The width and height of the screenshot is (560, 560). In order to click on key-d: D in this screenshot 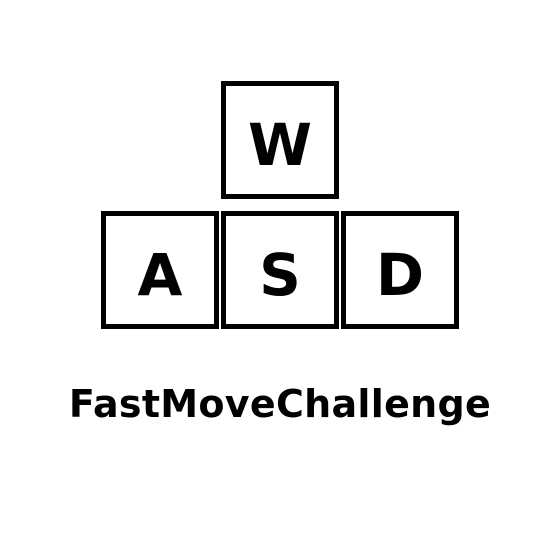, I will do `click(400, 270)`.